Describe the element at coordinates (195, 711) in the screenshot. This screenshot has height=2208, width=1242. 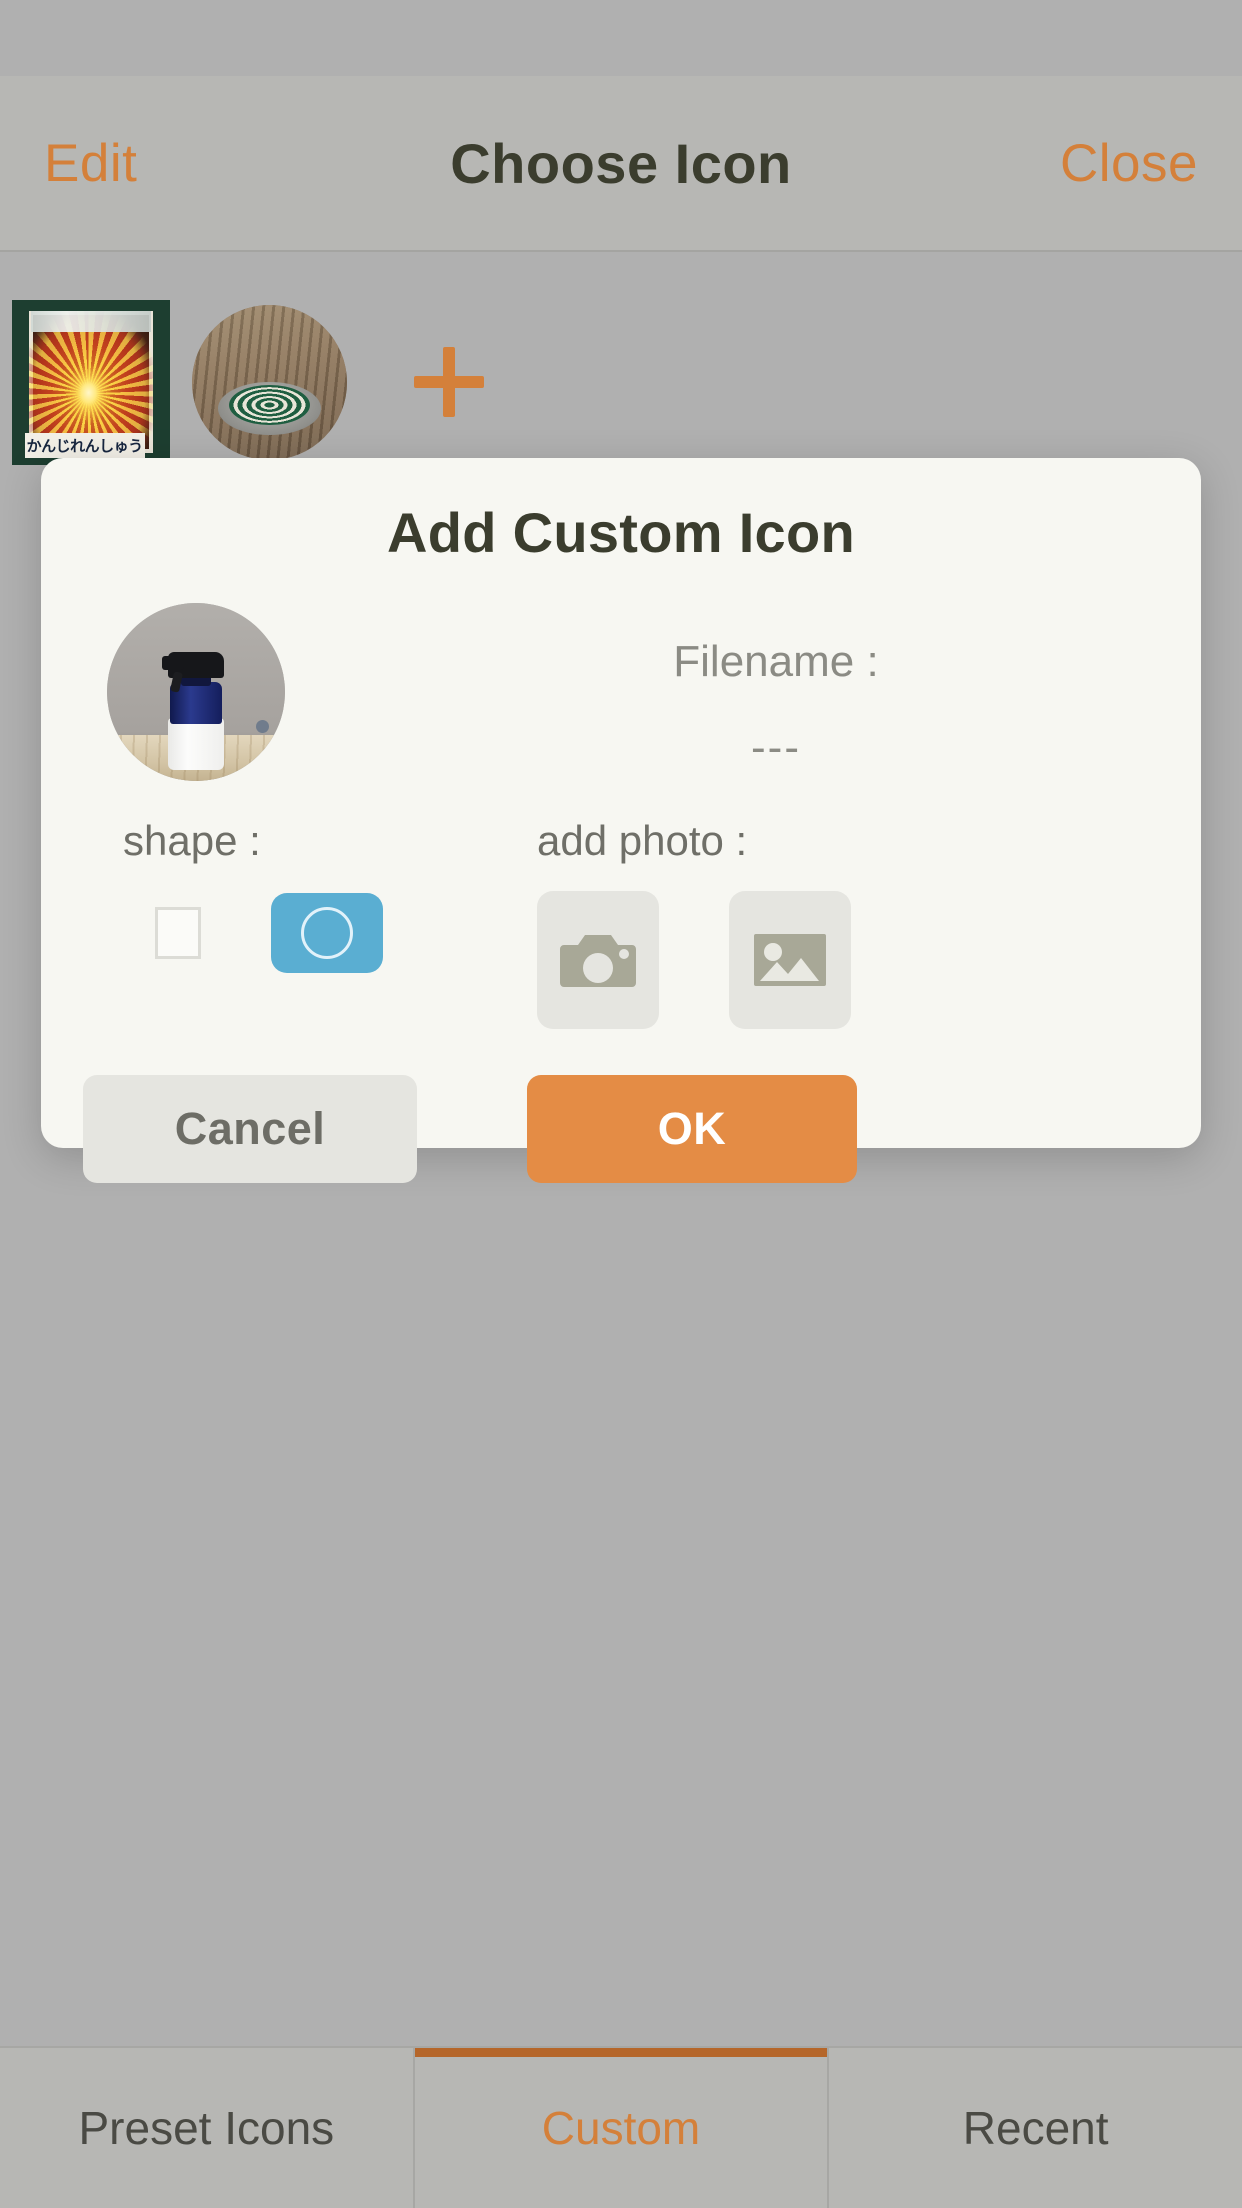
I see `preview-spray-bottle` at that location.